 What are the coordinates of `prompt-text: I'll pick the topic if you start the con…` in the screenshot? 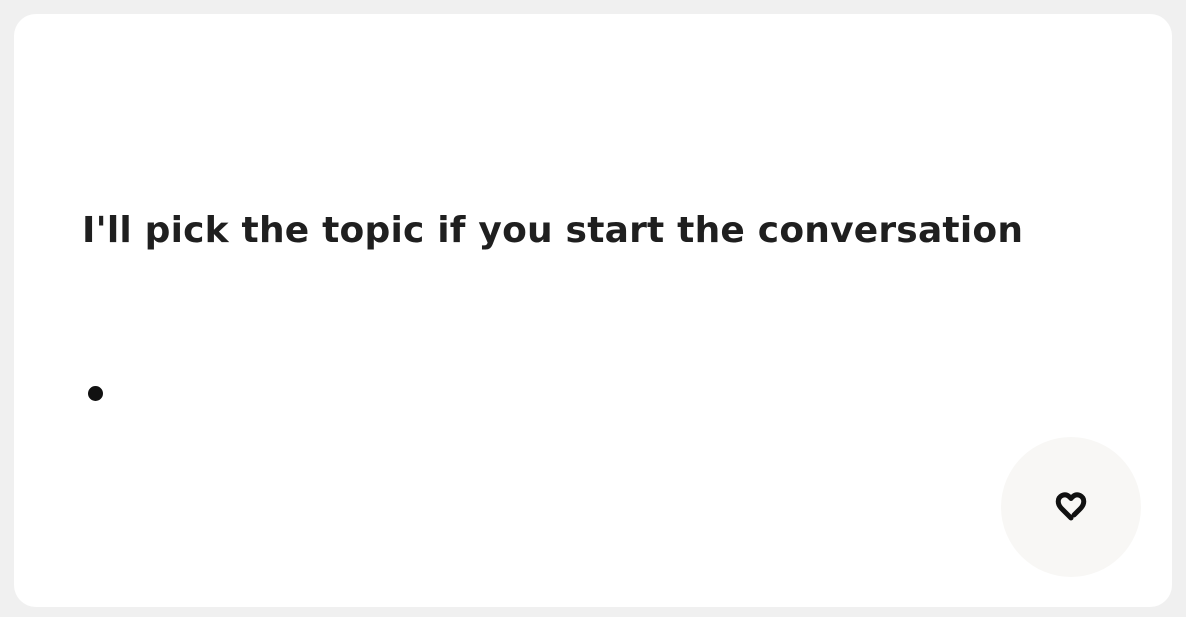 It's located at (553, 230).